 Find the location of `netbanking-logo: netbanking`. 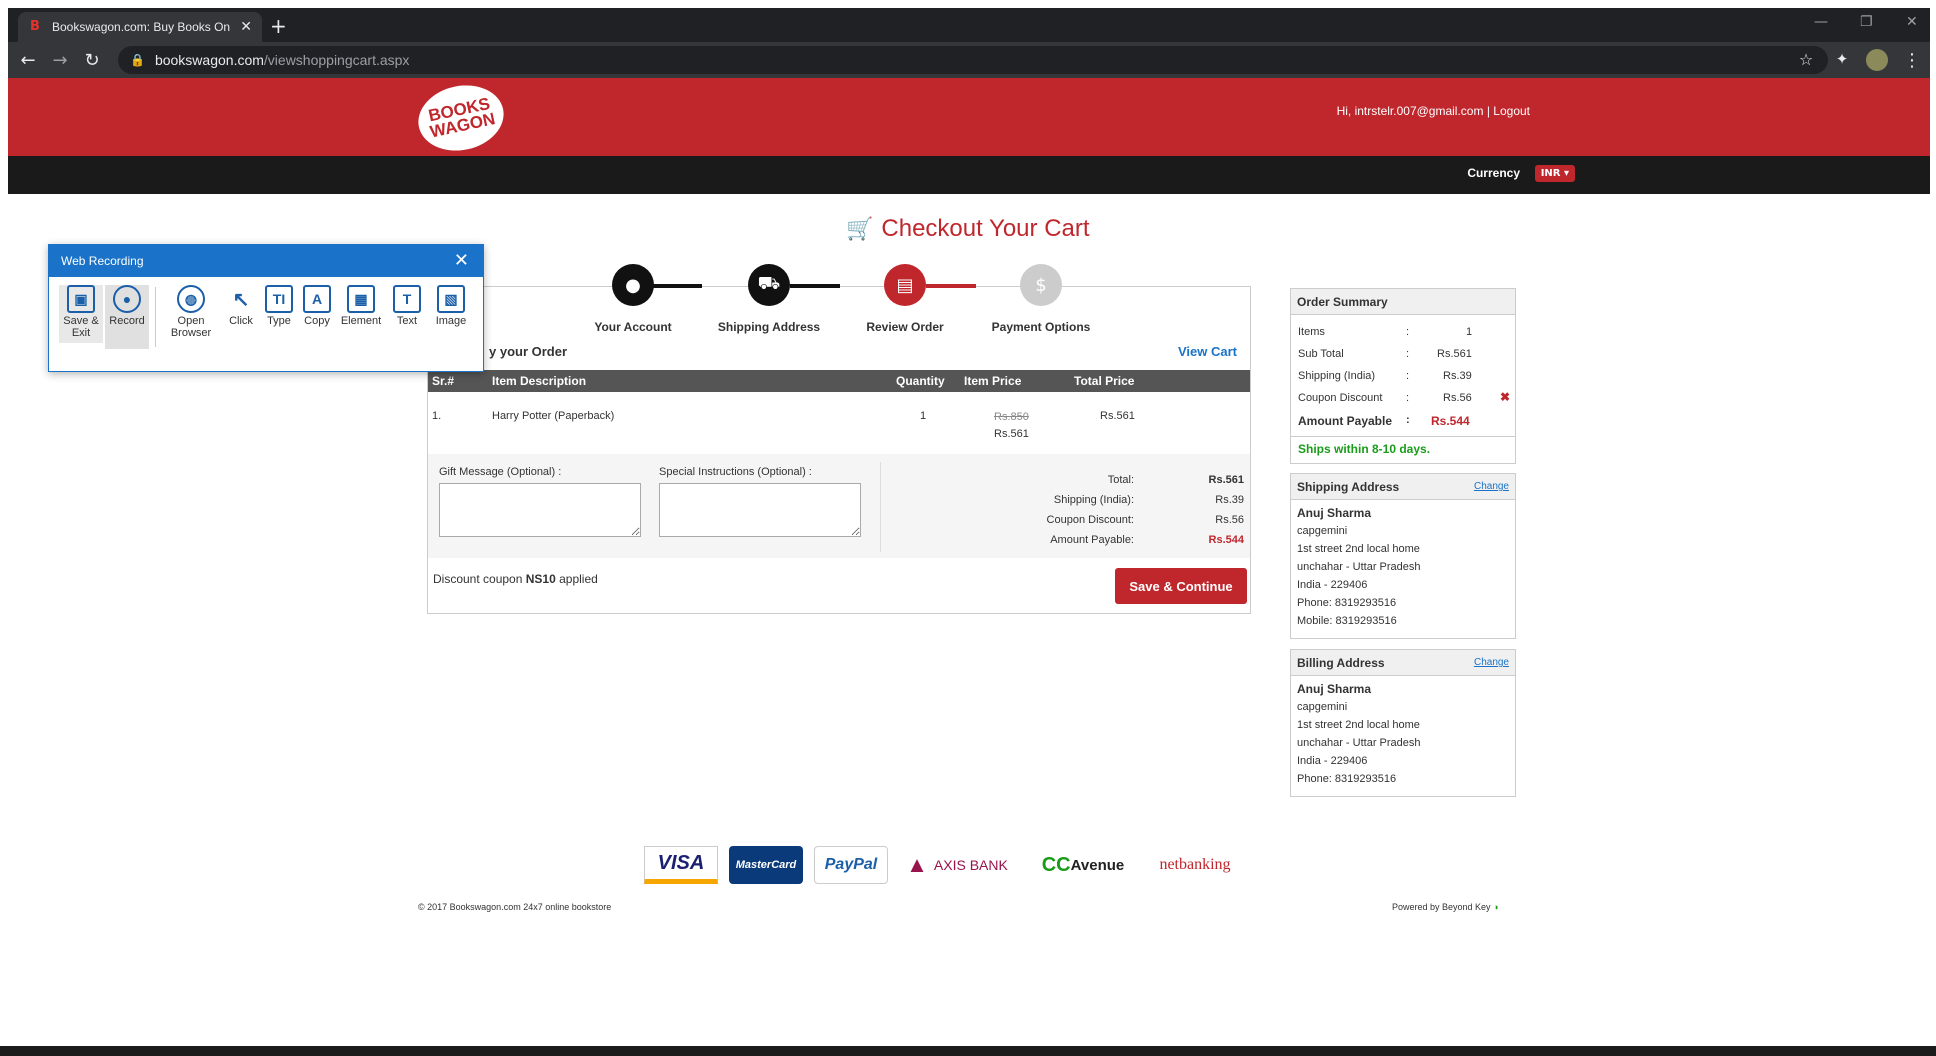

netbanking-logo: netbanking is located at coordinates (1195, 864).